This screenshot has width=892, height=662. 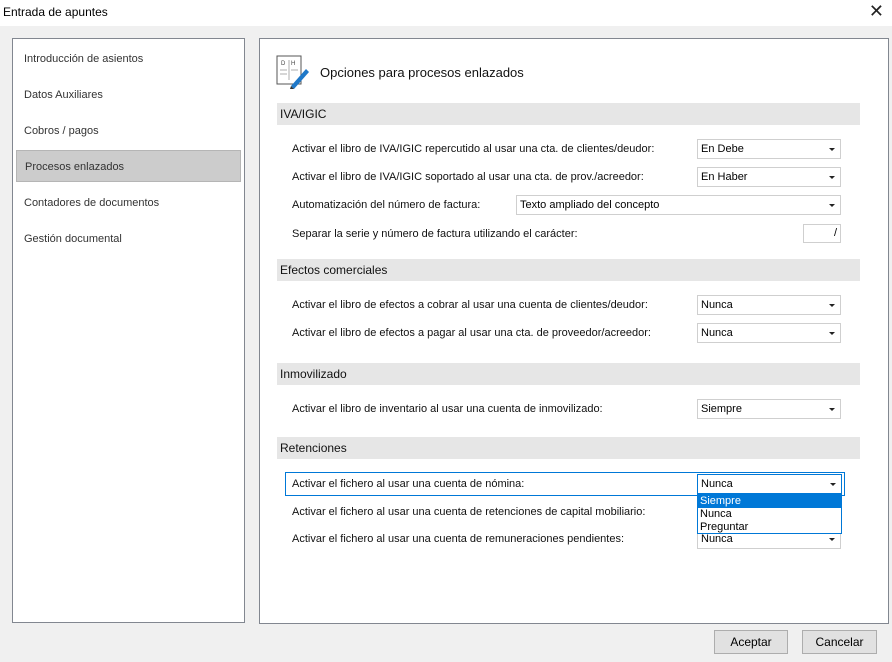 I want to click on page-title: Opciones para procesos enlazados, so click(x=422, y=72).